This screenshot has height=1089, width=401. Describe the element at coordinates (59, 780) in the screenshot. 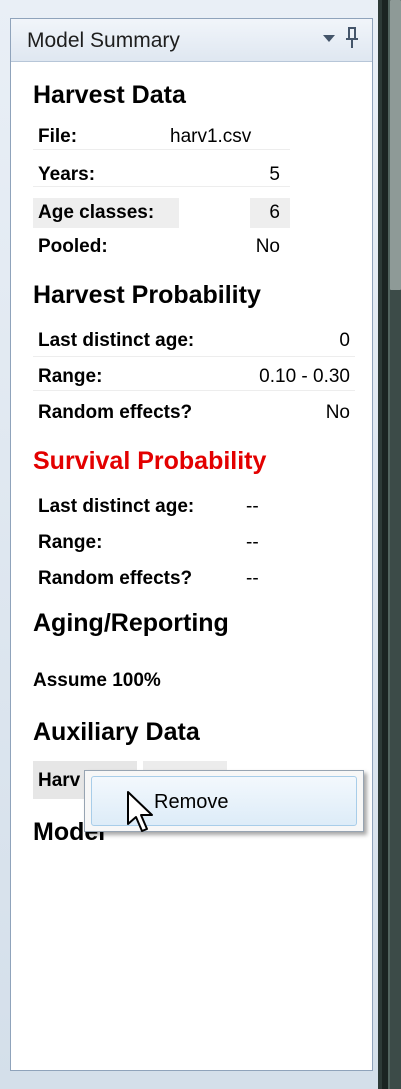

I see `auxiliary-item-label: Harv` at that location.